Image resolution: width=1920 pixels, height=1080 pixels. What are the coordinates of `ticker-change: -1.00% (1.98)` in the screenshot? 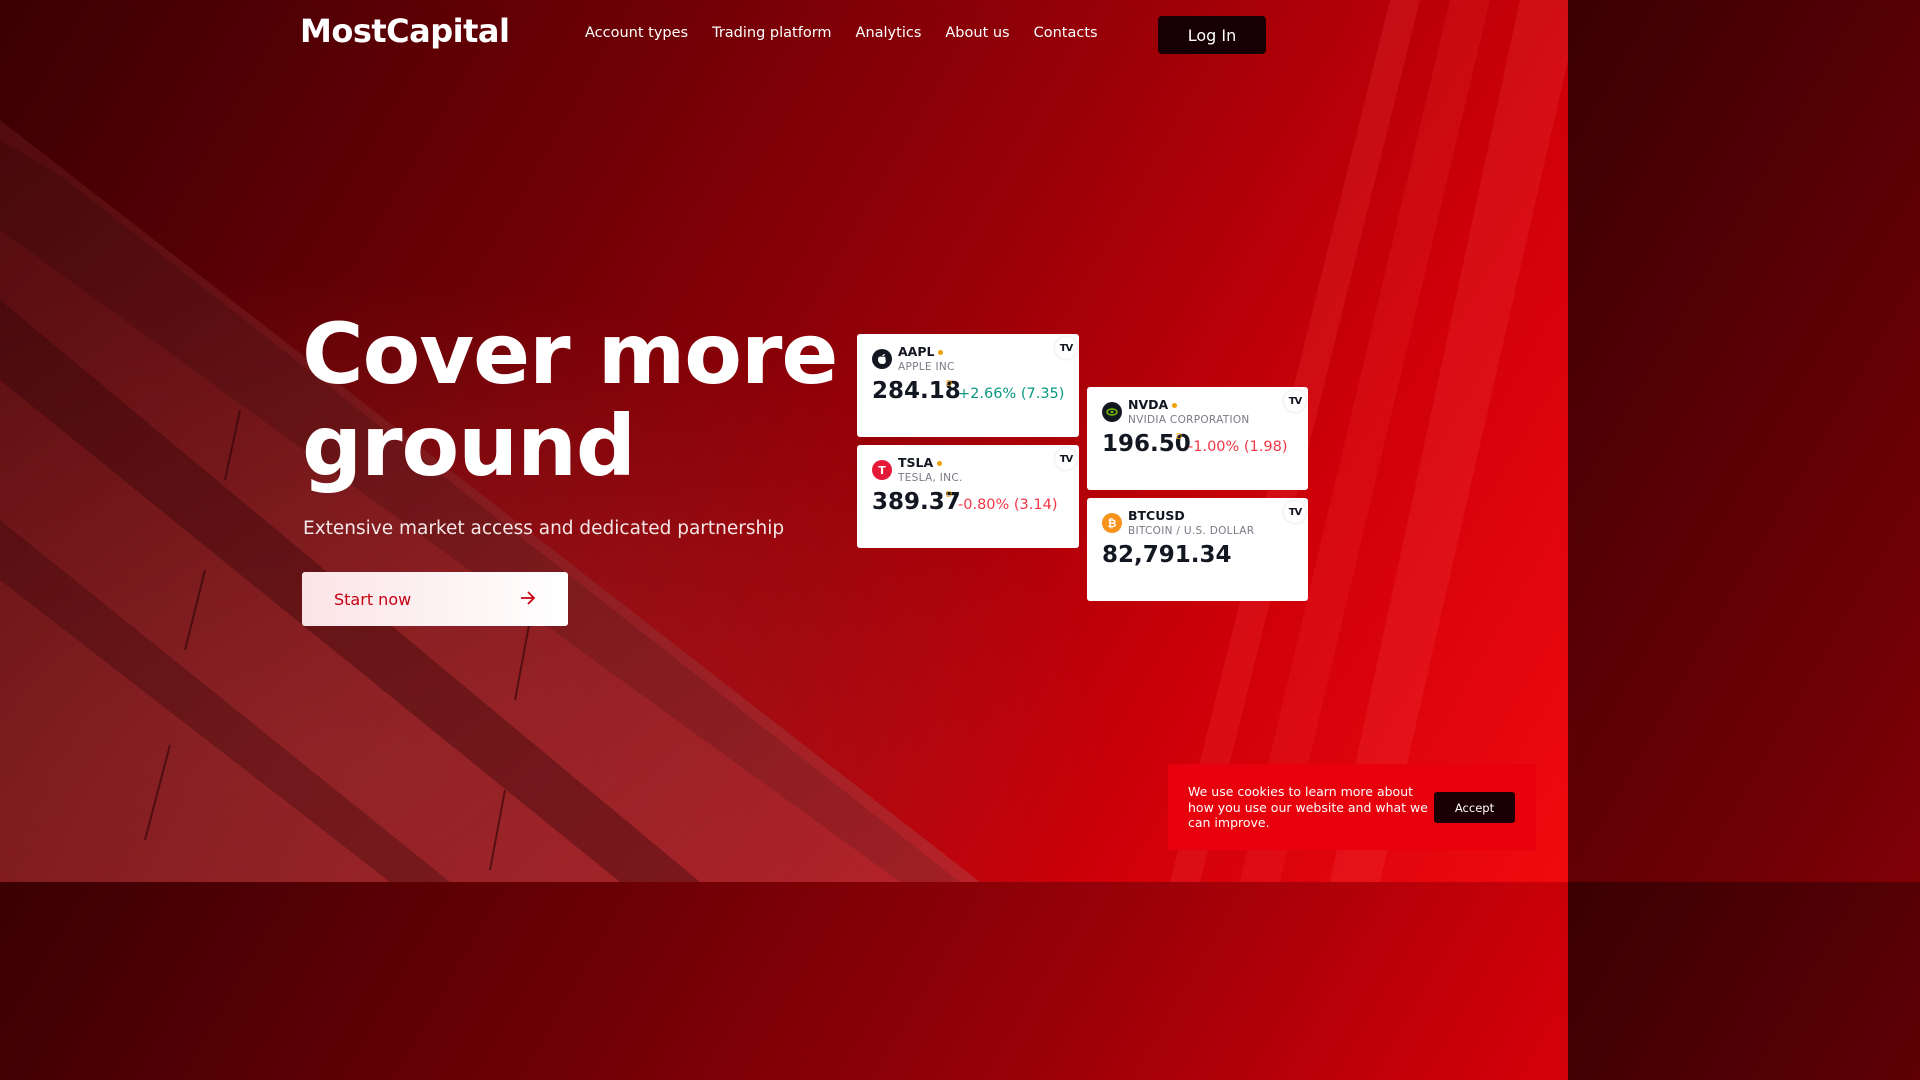 It's located at (1238, 447).